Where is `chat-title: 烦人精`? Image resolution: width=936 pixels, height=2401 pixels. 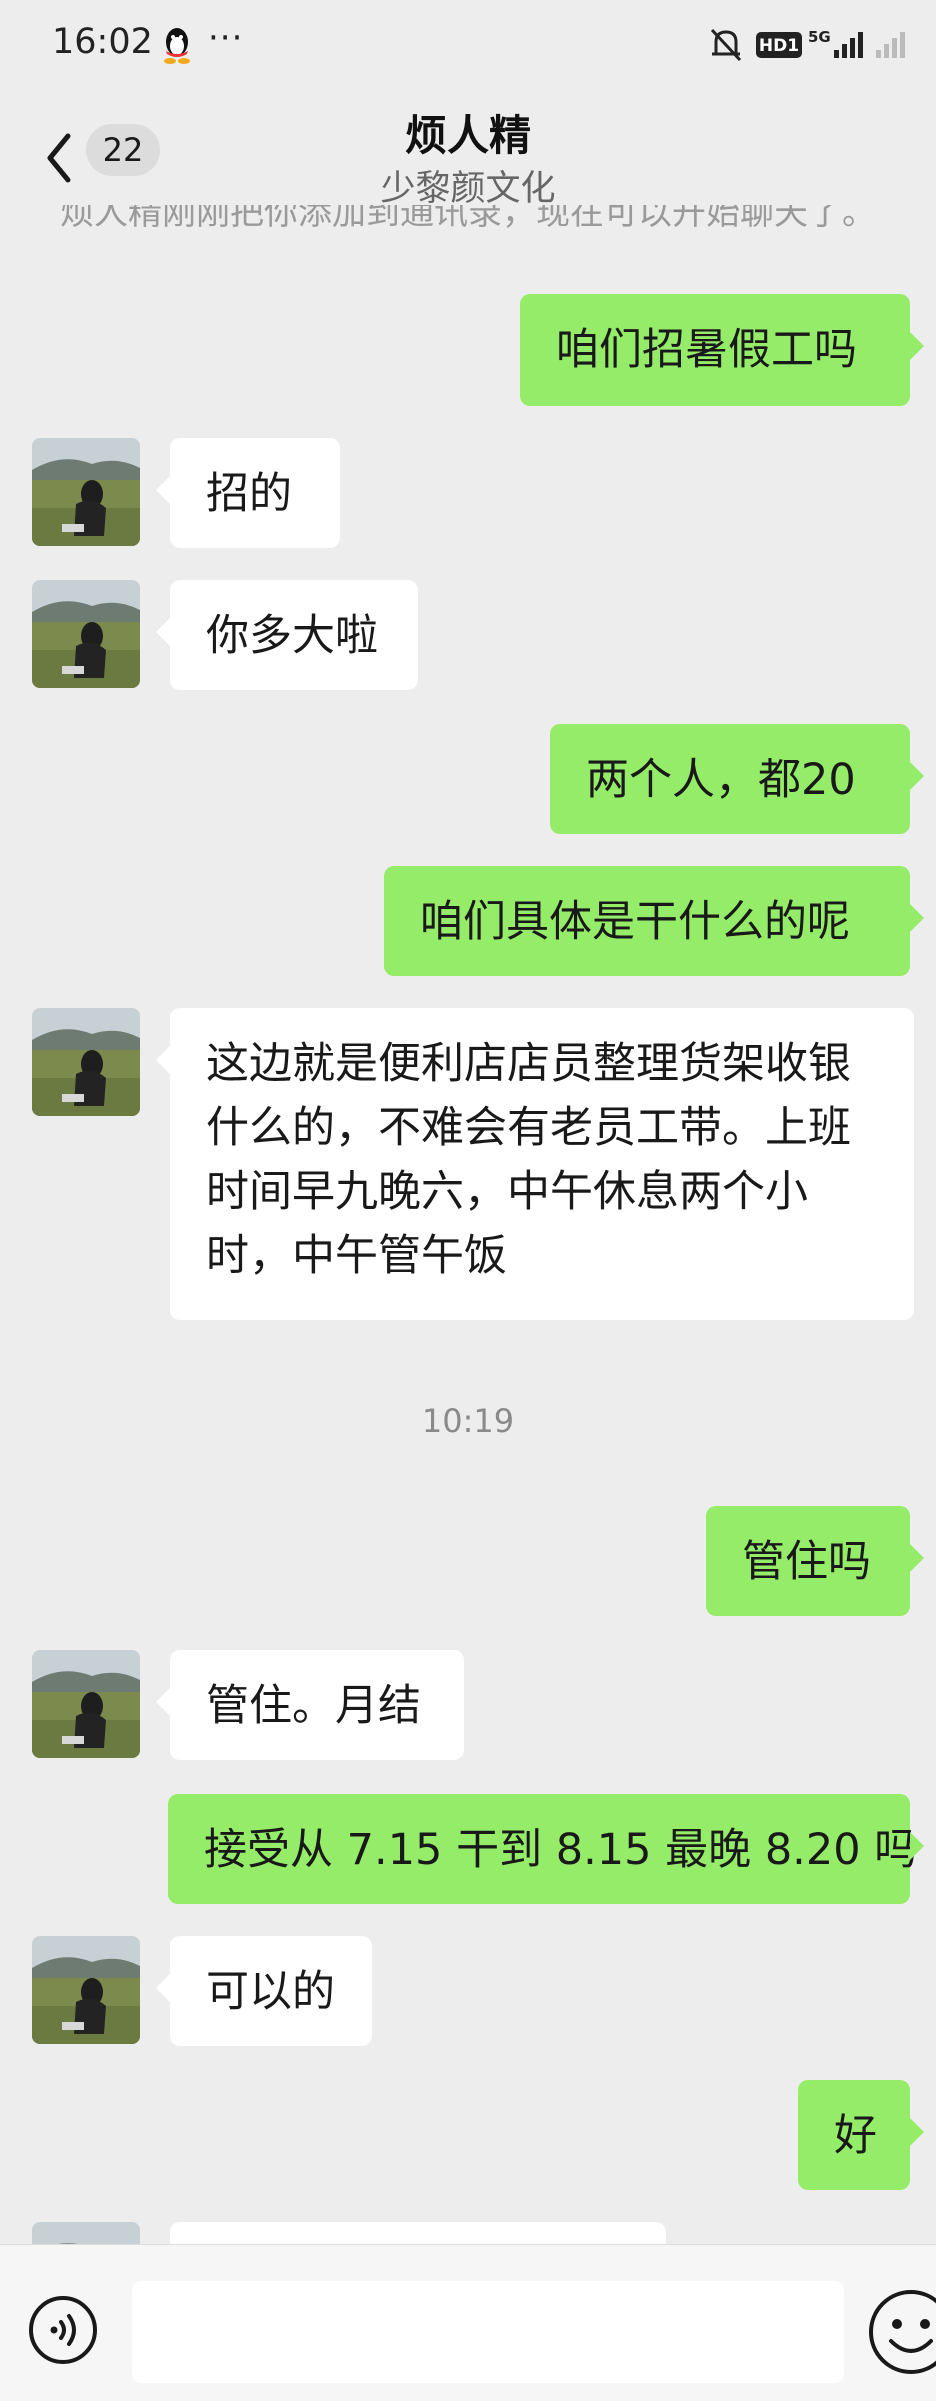 chat-title: 烦人精 is located at coordinates (467, 135).